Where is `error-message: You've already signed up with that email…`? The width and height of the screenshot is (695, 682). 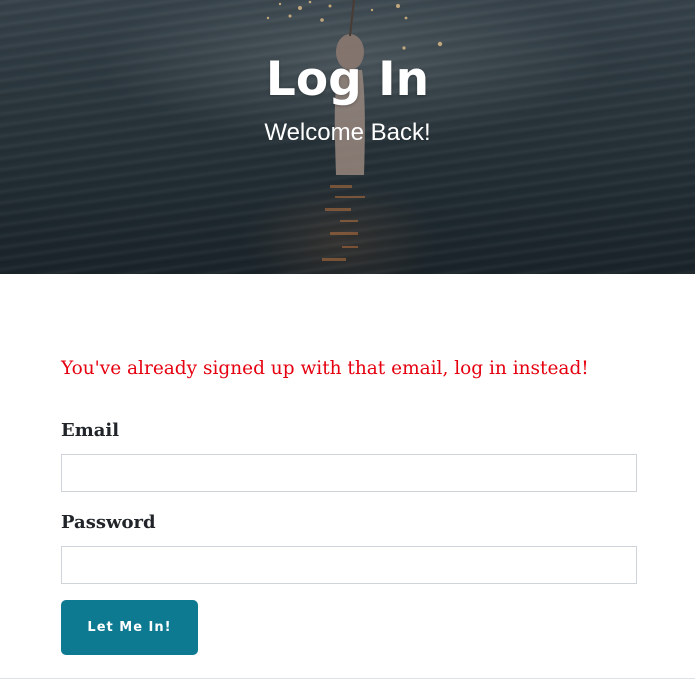 error-message: You've already signed up with that email… is located at coordinates (325, 368).